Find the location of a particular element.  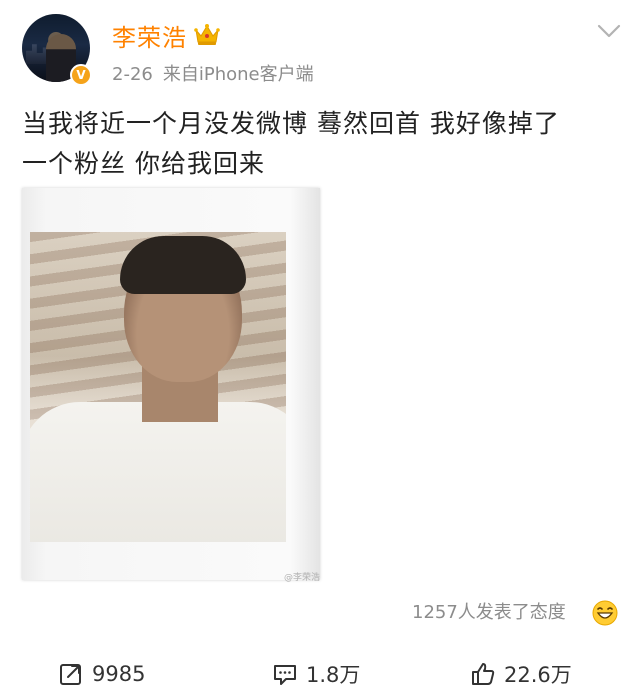

post-text: 当我将近一个月没发微博 蓦然回首 我好像掉了 一个粉丝 你给我回来 is located at coordinates (322, 144).